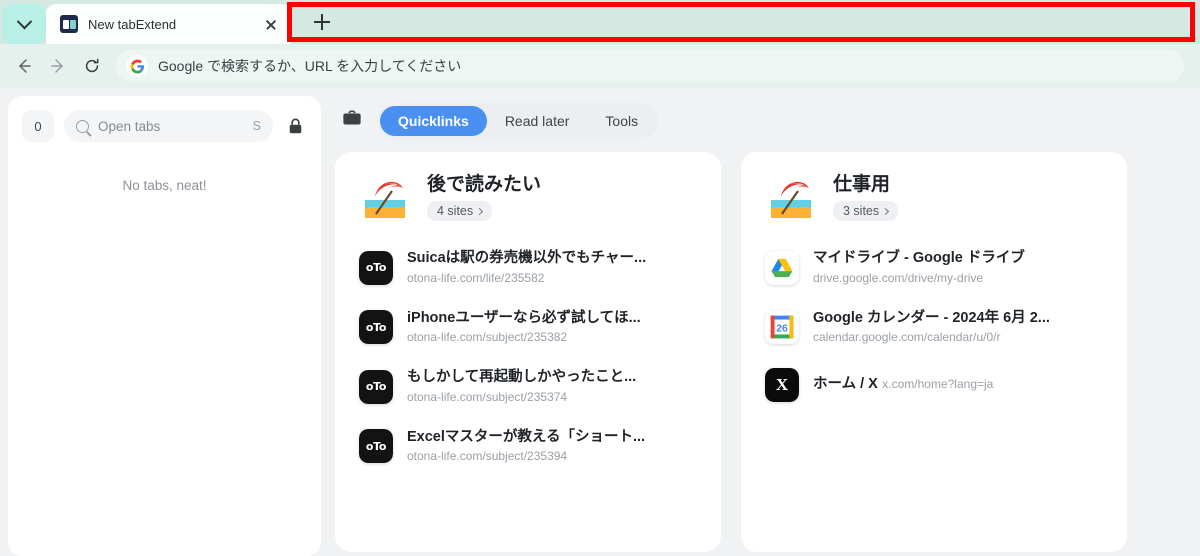  Describe the element at coordinates (92, 66) in the screenshot. I see `reload-icon` at that location.